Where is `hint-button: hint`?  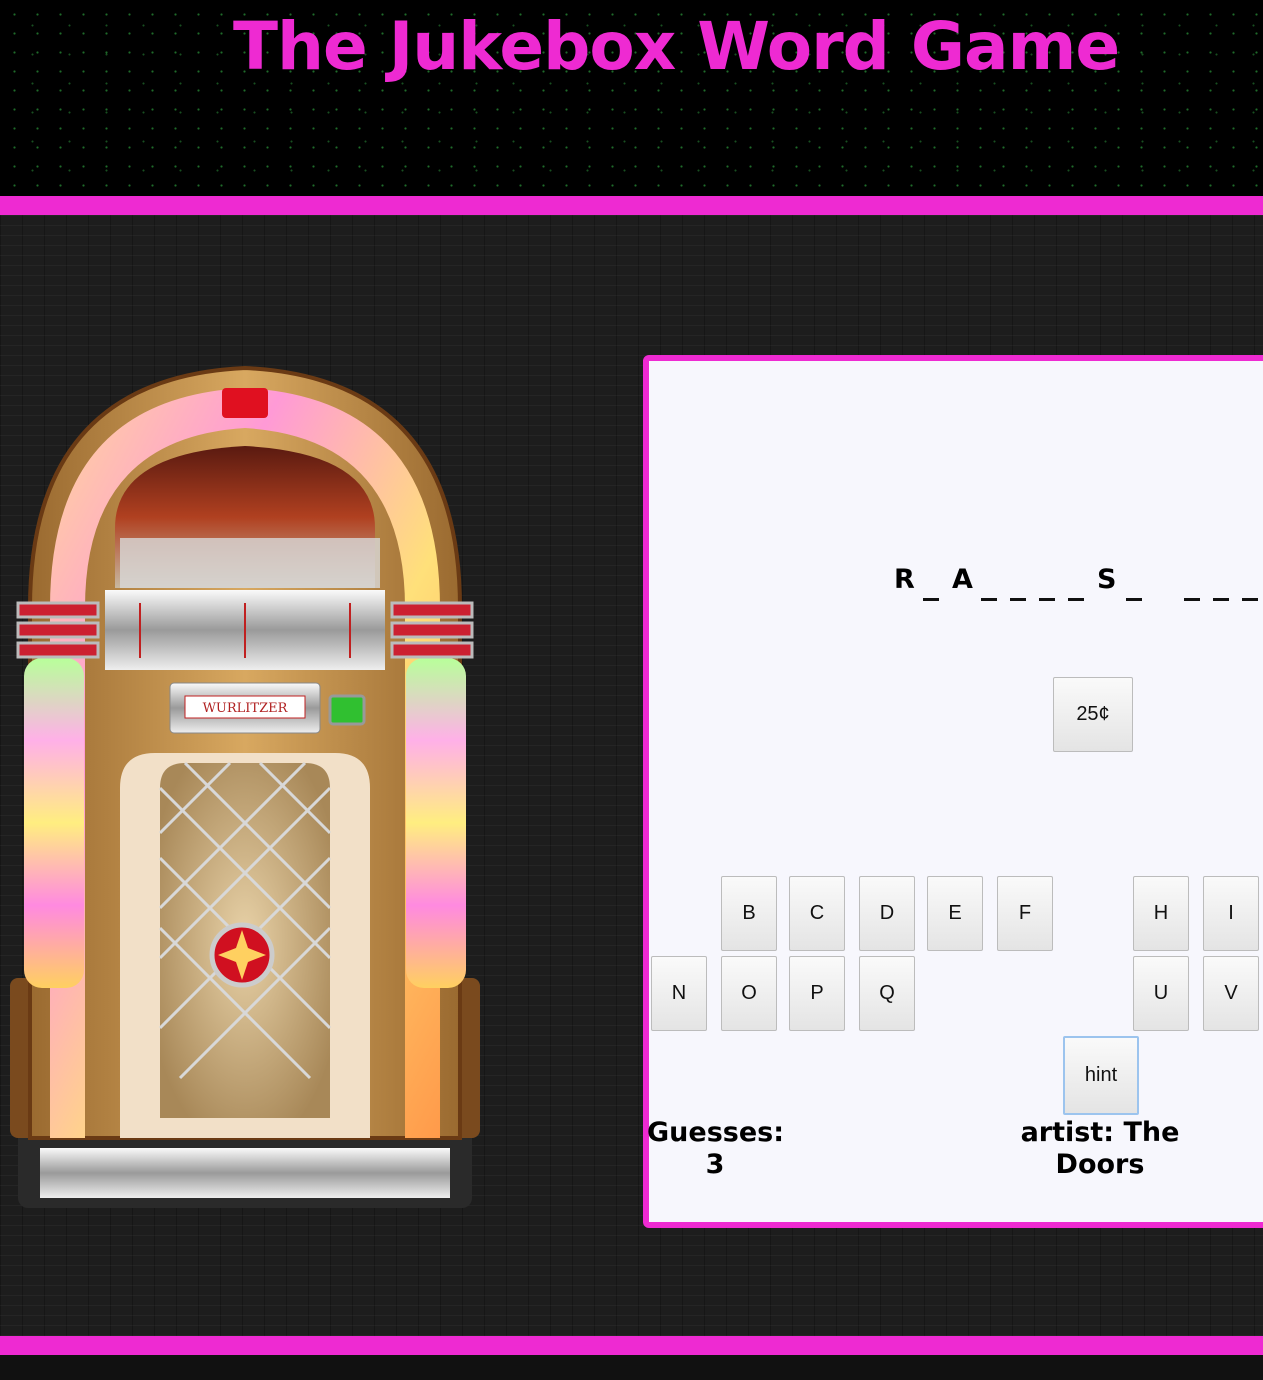
hint-button: hint is located at coordinates (1101, 1075).